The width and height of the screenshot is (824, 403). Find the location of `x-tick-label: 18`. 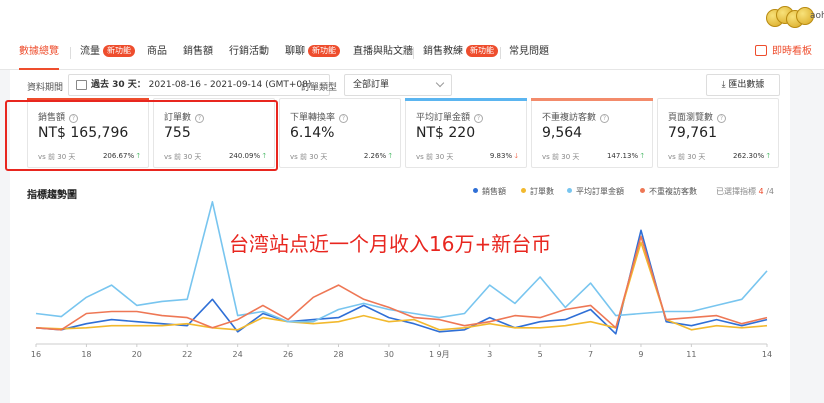

x-tick-label: 18 is located at coordinates (86, 354).